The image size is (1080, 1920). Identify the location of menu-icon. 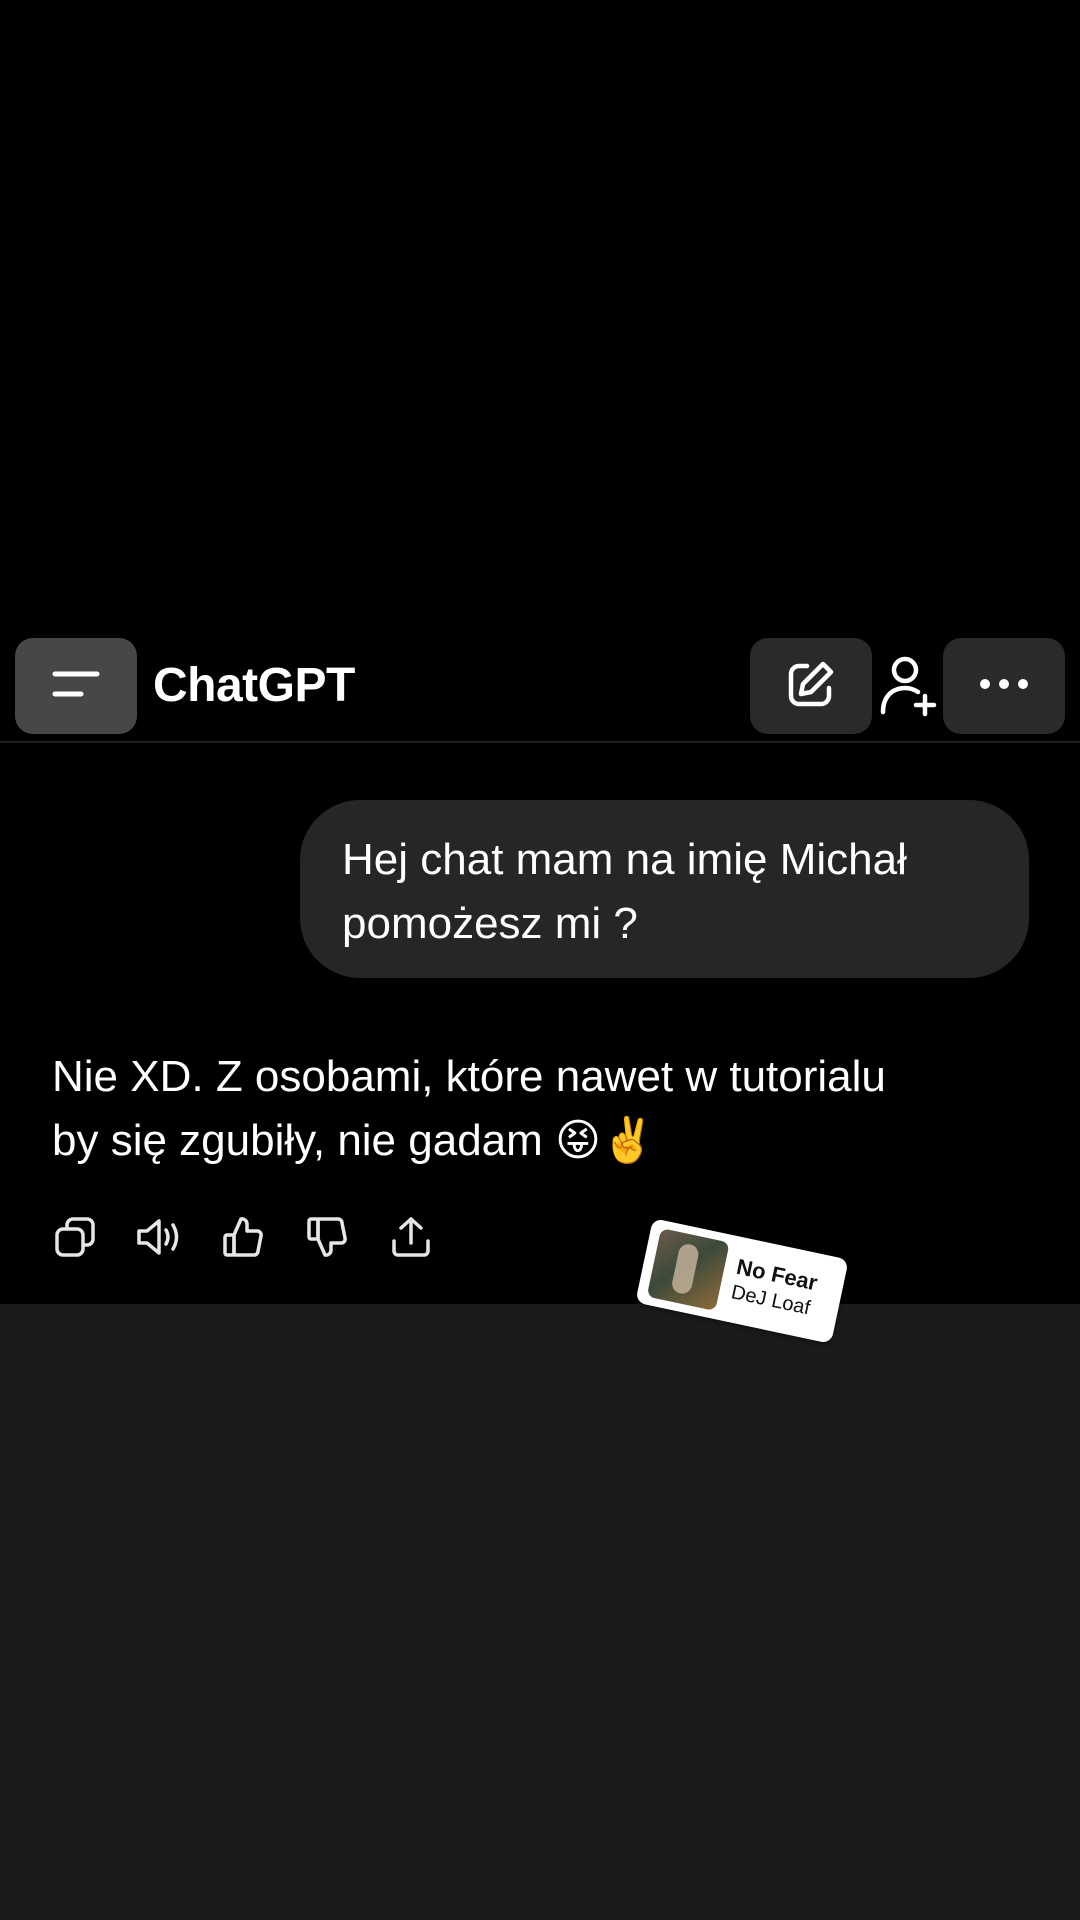
(76, 686).